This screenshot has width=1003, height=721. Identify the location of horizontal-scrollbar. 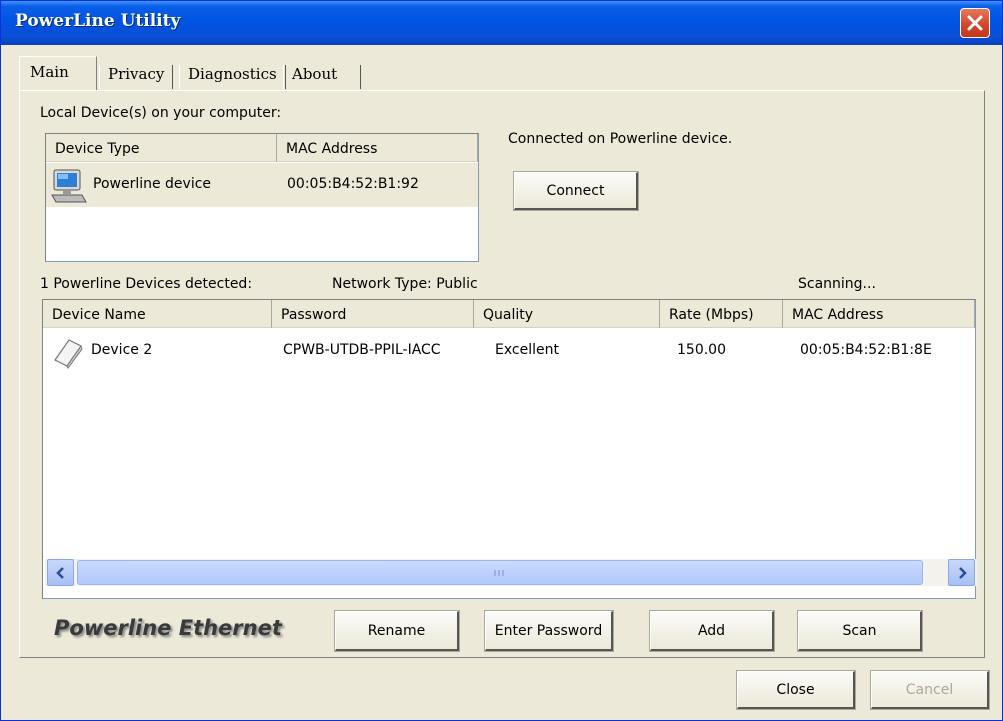
(511, 572).